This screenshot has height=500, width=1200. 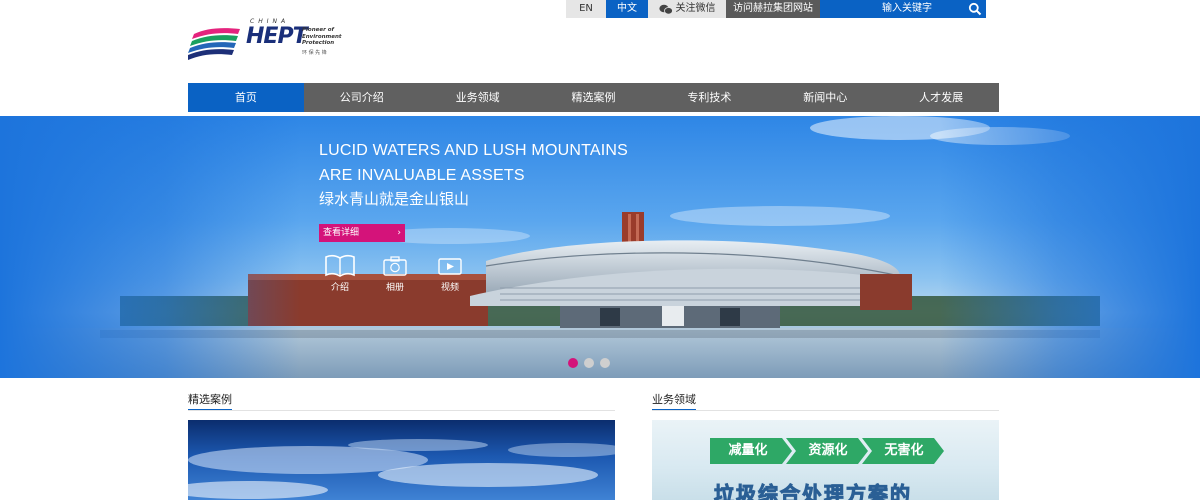 I want to click on hero-link-album: 相册, so click(x=395, y=273).